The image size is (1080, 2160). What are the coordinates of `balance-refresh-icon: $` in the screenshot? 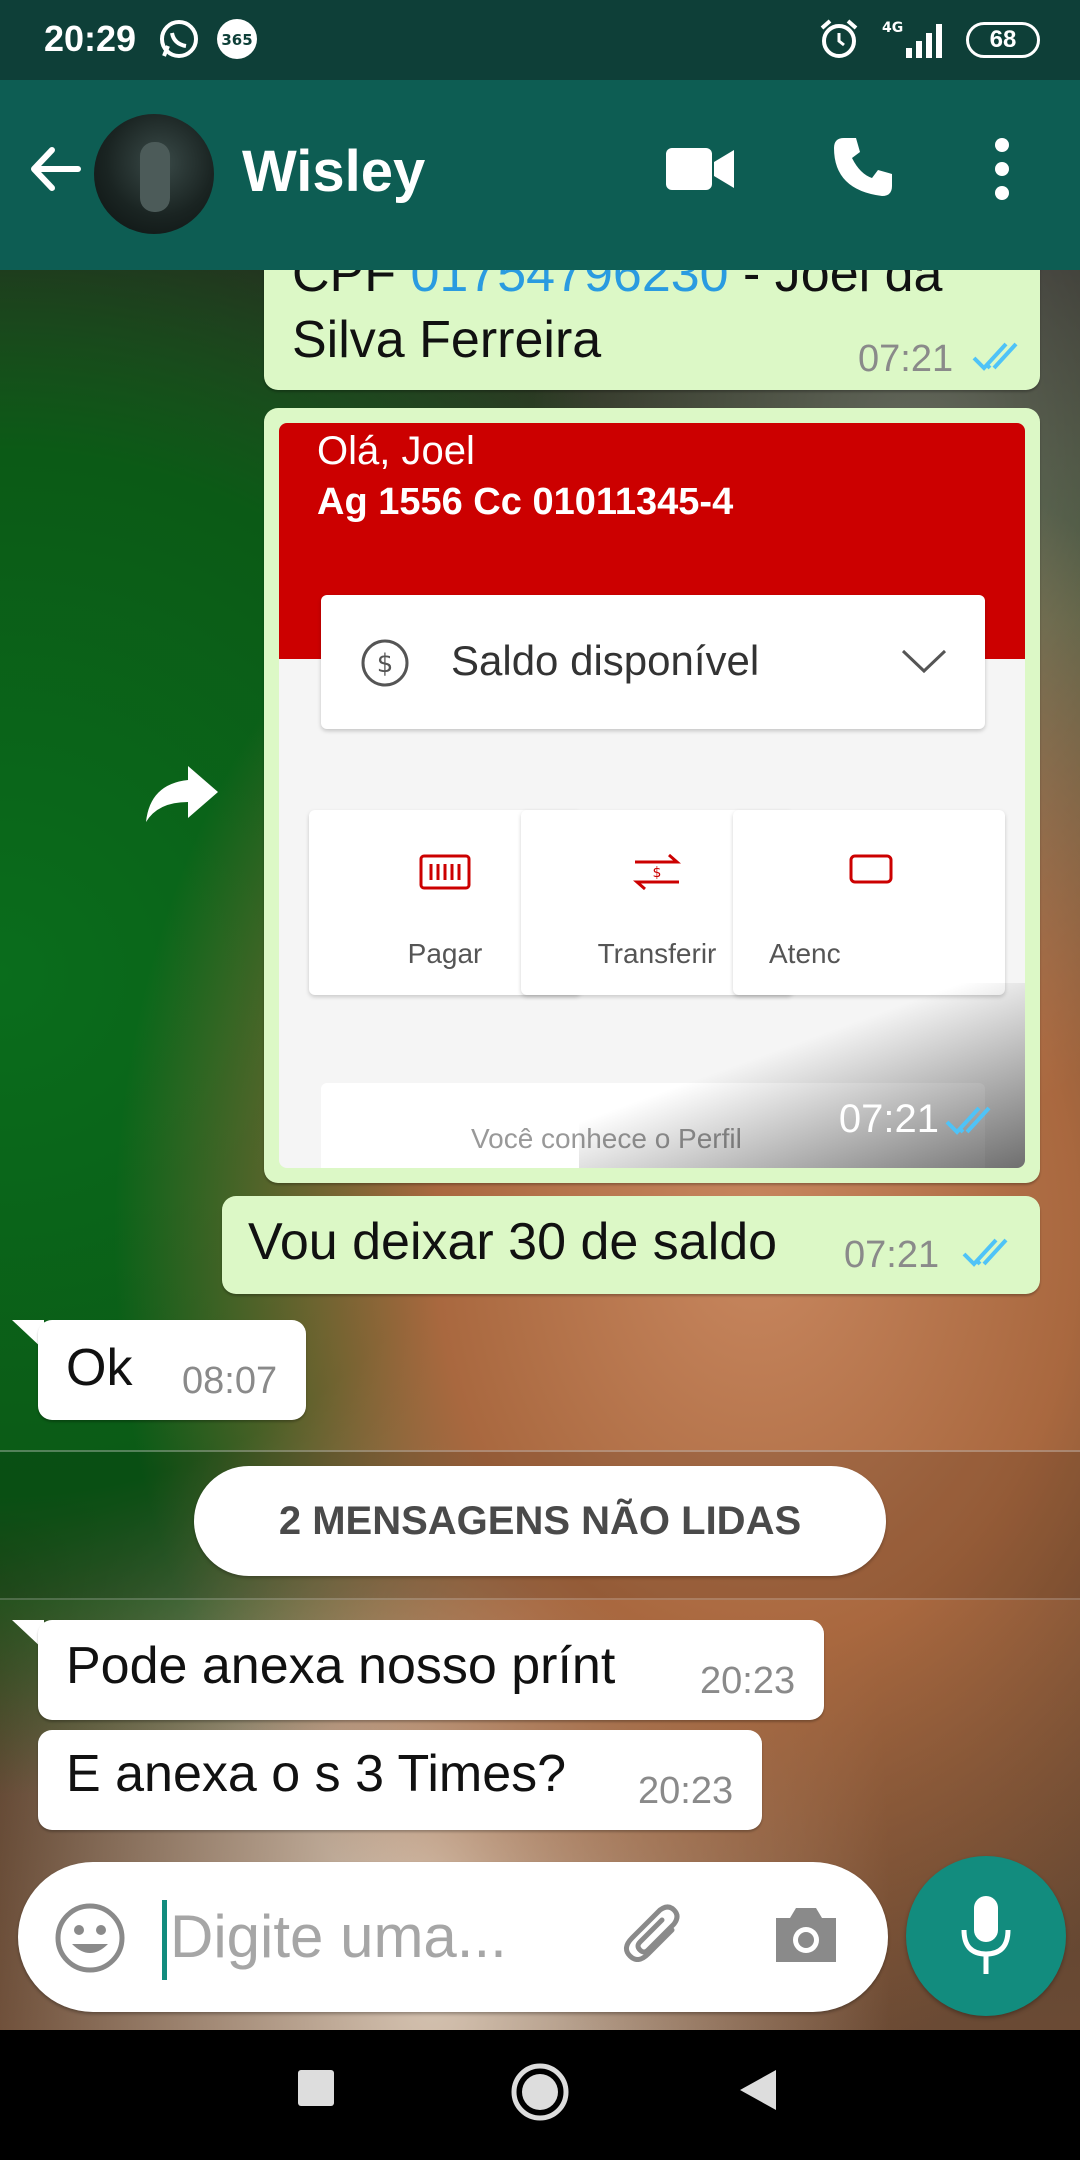 It's located at (385, 663).